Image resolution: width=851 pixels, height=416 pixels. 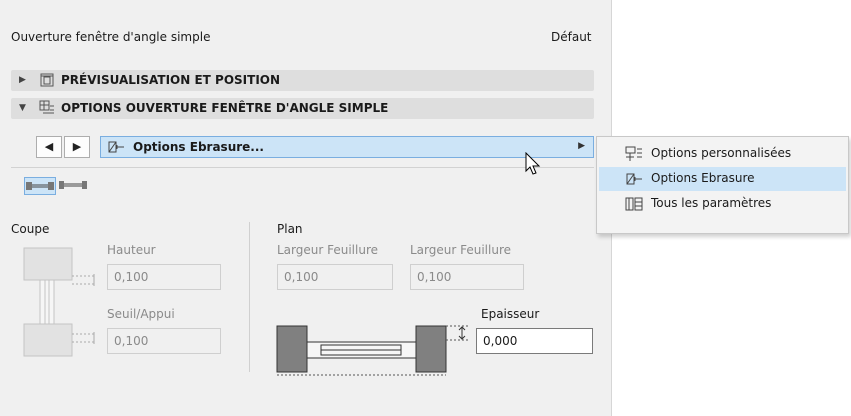 I want to click on reveal-type-1-icon, so click(x=40, y=186).